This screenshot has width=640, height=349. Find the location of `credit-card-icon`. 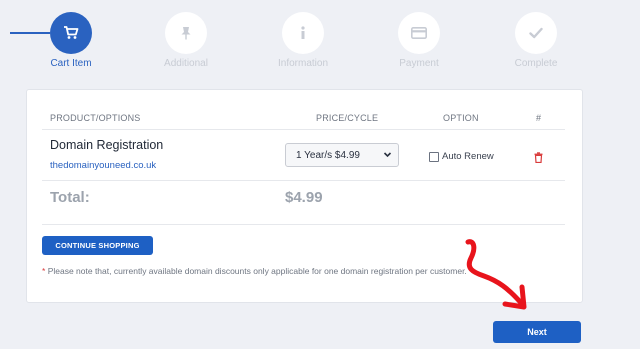

credit-card-icon is located at coordinates (419, 33).